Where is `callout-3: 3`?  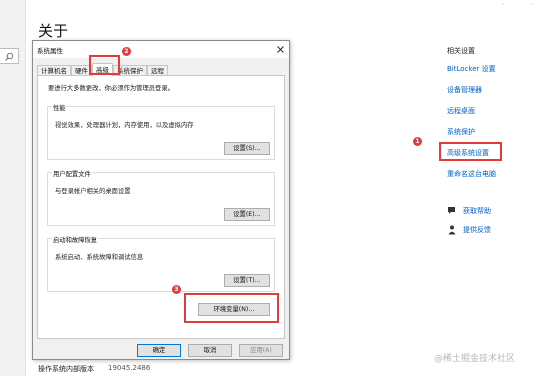
callout-3: 3 is located at coordinates (176, 289).